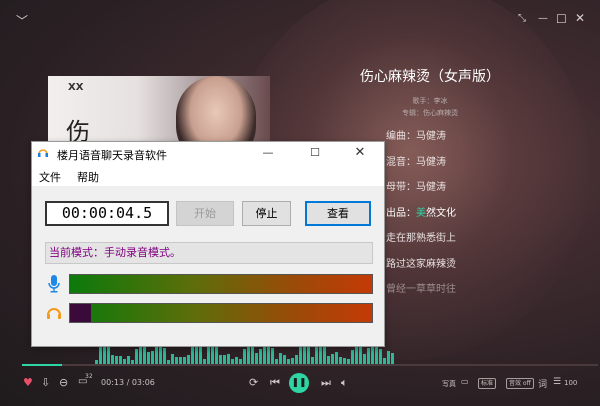  I want to click on shrink-icon: ⤡, so click(522, 18).